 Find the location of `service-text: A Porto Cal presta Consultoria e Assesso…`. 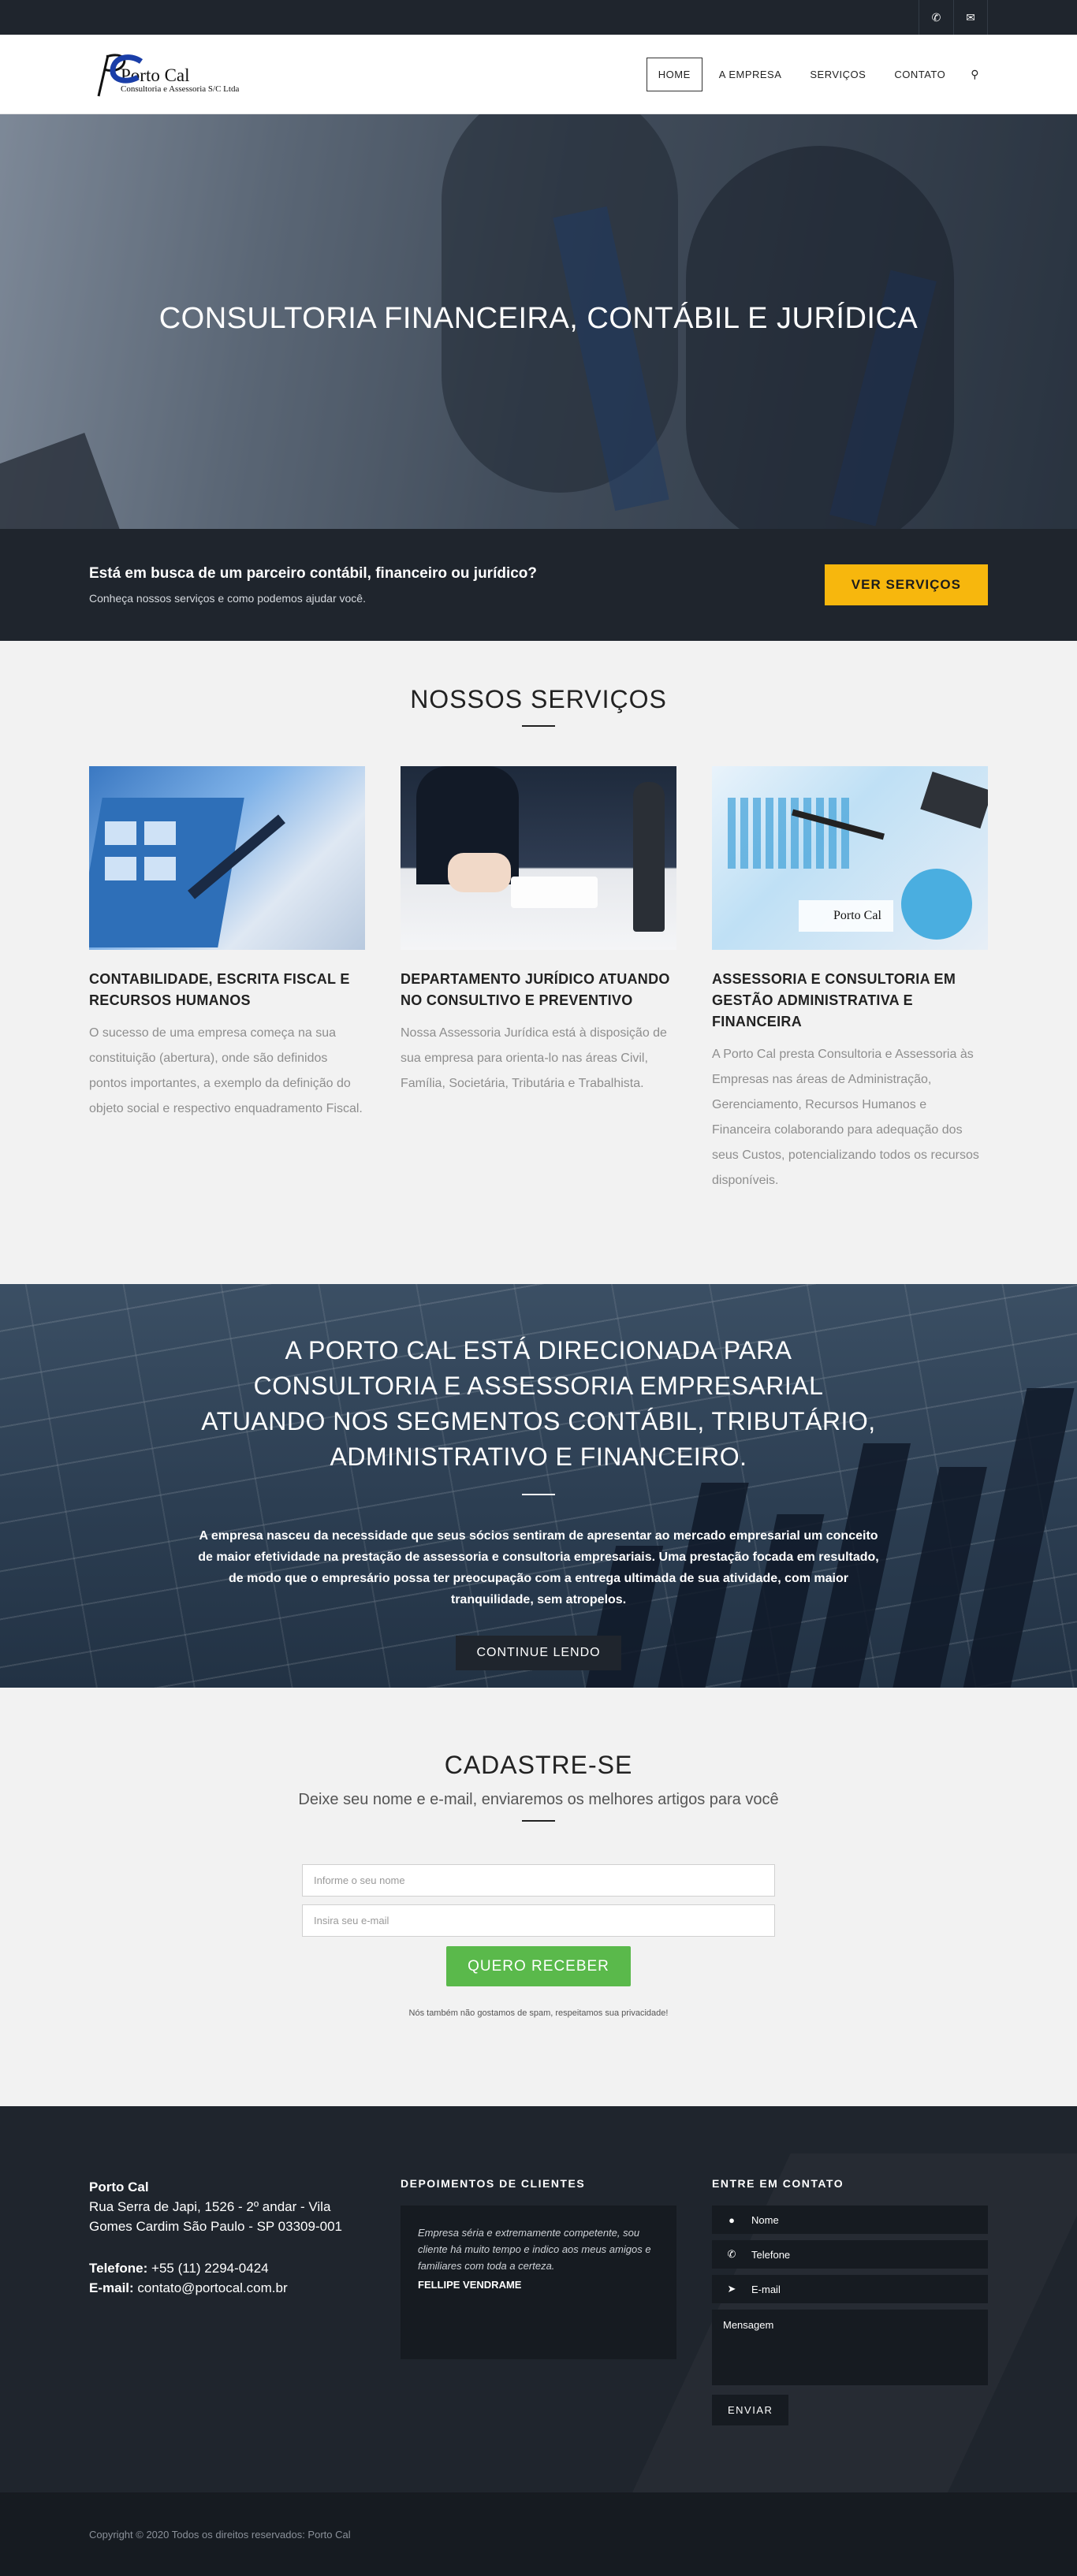

service-text: A Porto Cal presta Consultoria e Assesso… is located at coordinates (846, 1117).